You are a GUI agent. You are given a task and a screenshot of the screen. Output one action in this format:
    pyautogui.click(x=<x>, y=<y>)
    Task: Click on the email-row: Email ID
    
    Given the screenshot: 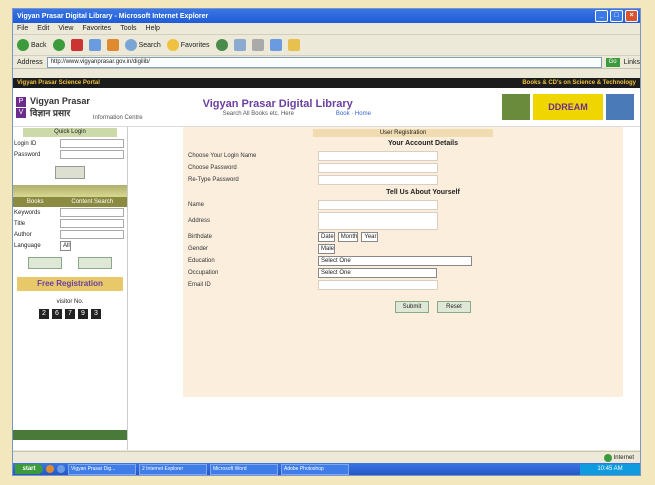 What is the action you would take?
    pyautogui.click(x=403, y=285)
    